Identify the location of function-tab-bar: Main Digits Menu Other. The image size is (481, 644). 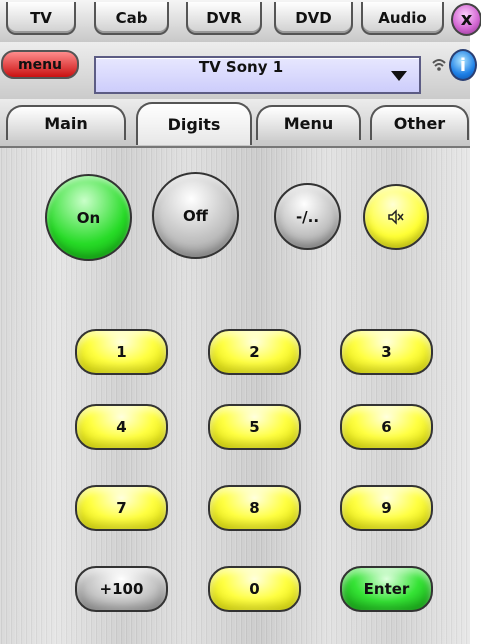
(235, 123).